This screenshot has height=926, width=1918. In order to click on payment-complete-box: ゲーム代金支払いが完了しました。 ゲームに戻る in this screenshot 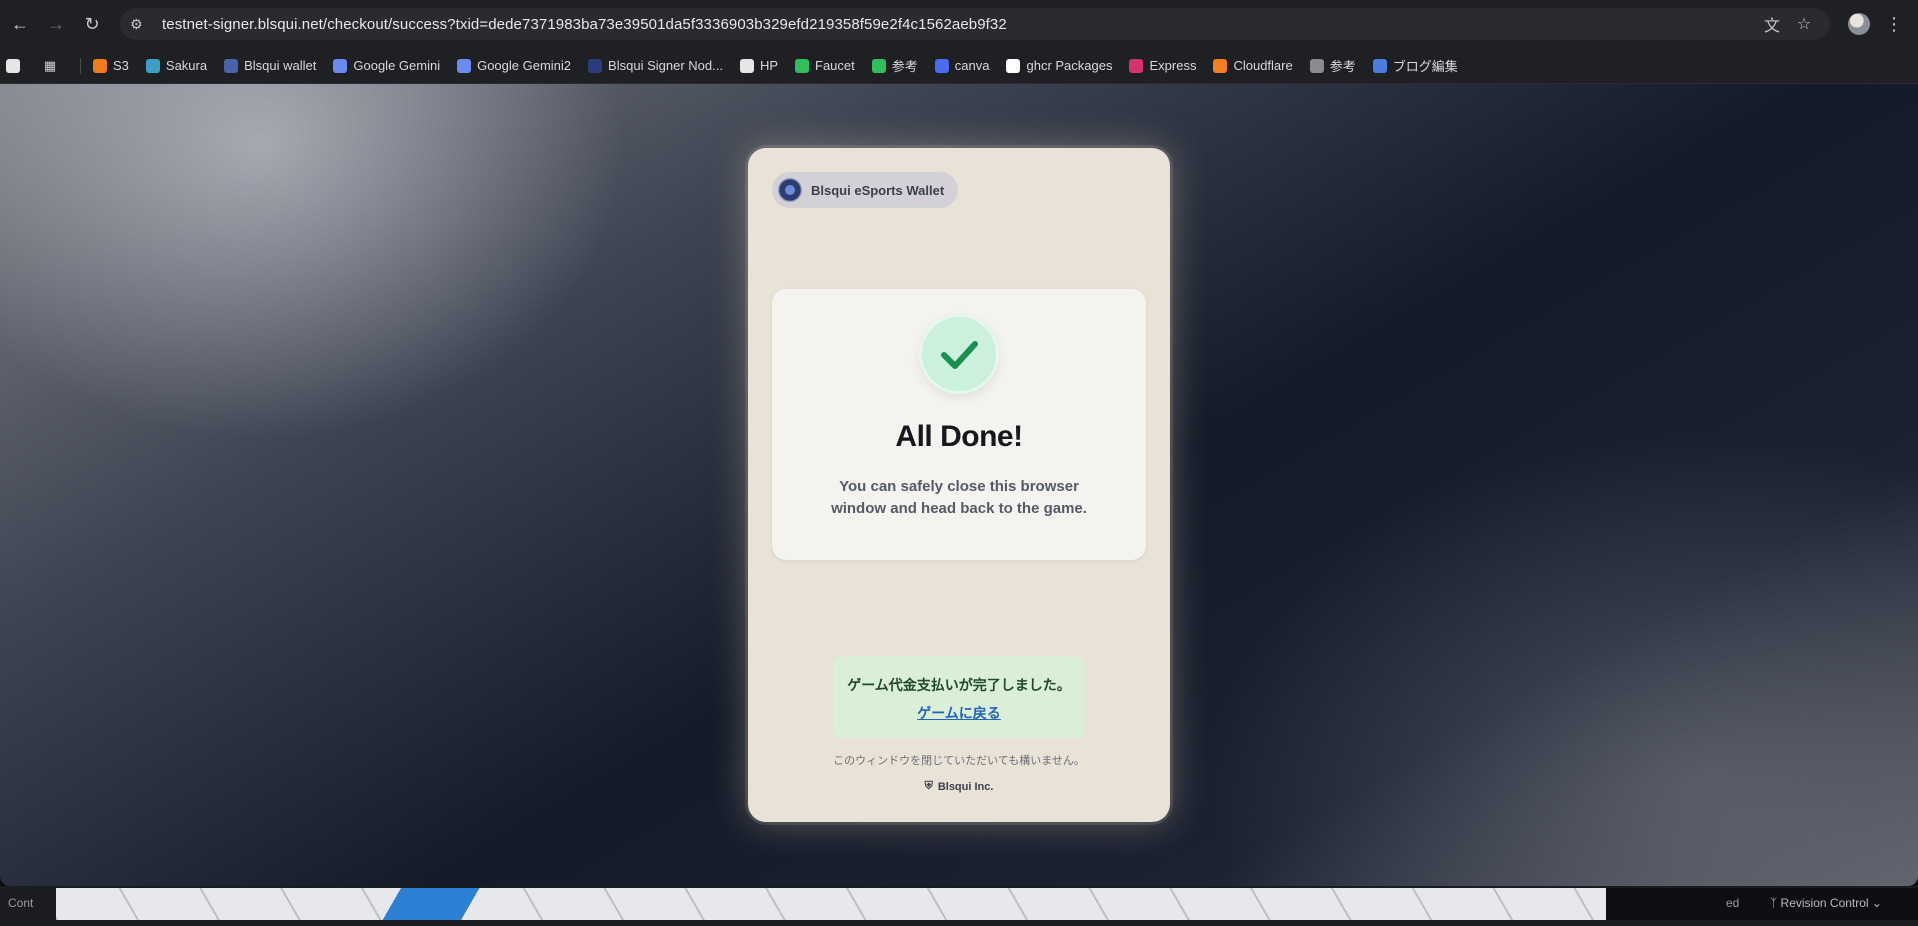, I will do `click(959, 697)`.